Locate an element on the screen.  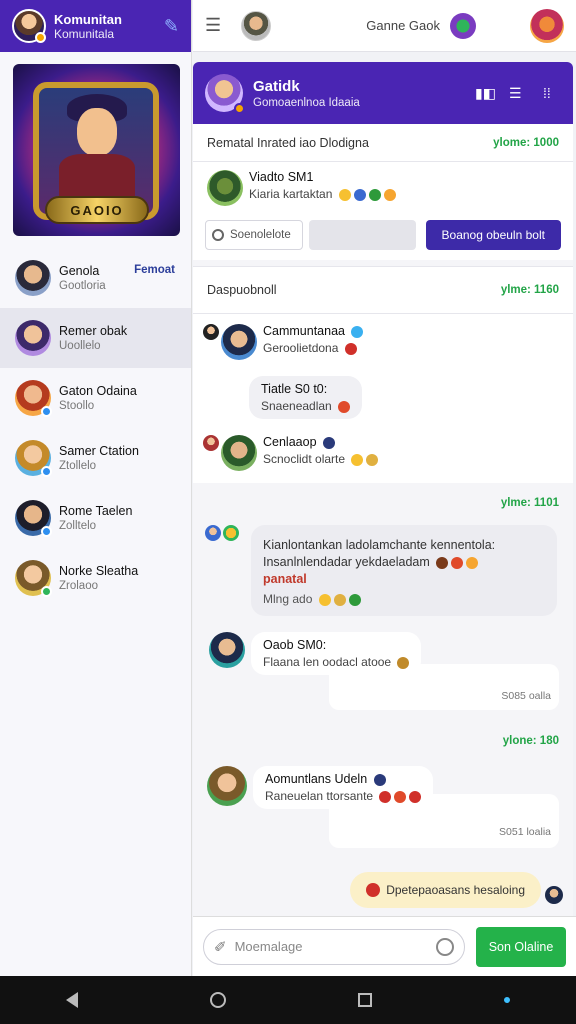
bubble-line-1: Kianlontankan ladolamchante kennentola: is located at coordinates (379, 545).